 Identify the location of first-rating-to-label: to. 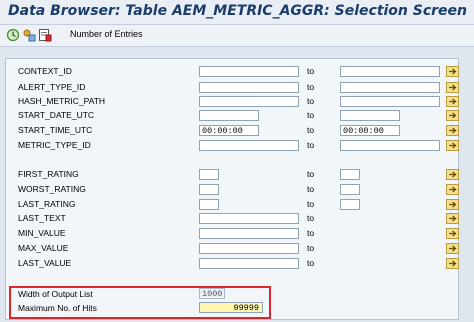
(311, 174).